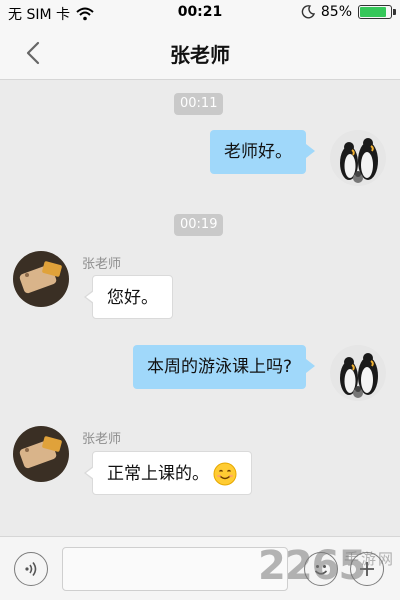  What do you see at coordinates (199, 225) in the screenshot?
I see `timestamp: 00:19` at bounding box center [199, 225].